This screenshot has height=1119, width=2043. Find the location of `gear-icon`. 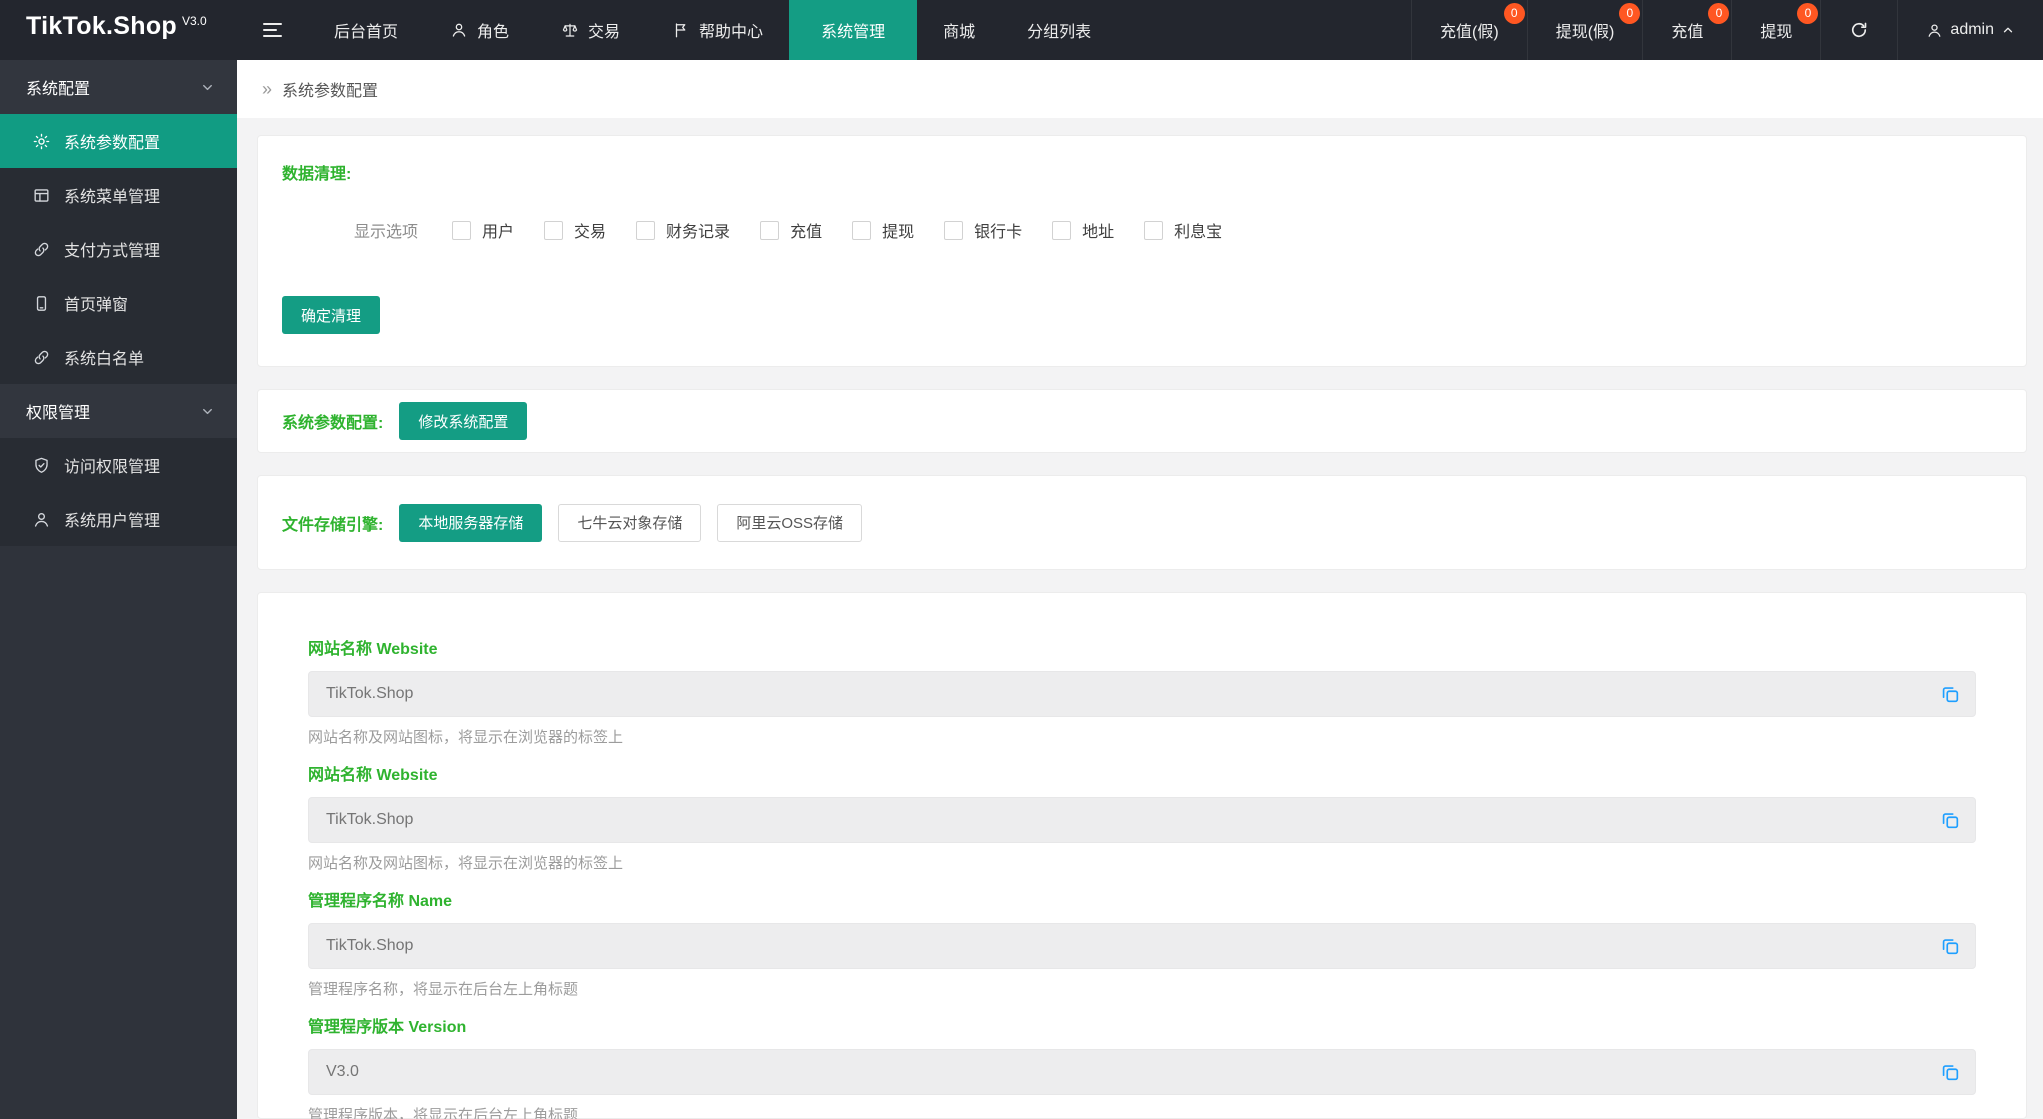

gear-icon is located at coordinates (41, 141).